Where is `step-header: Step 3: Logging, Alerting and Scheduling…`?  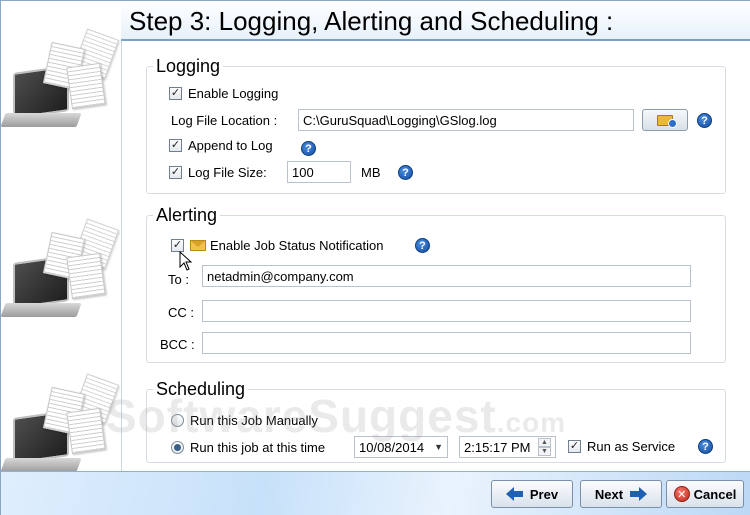 step-header: Step 3: Logging, Alerting and Scheduling… is located at coordinates (435, 21).